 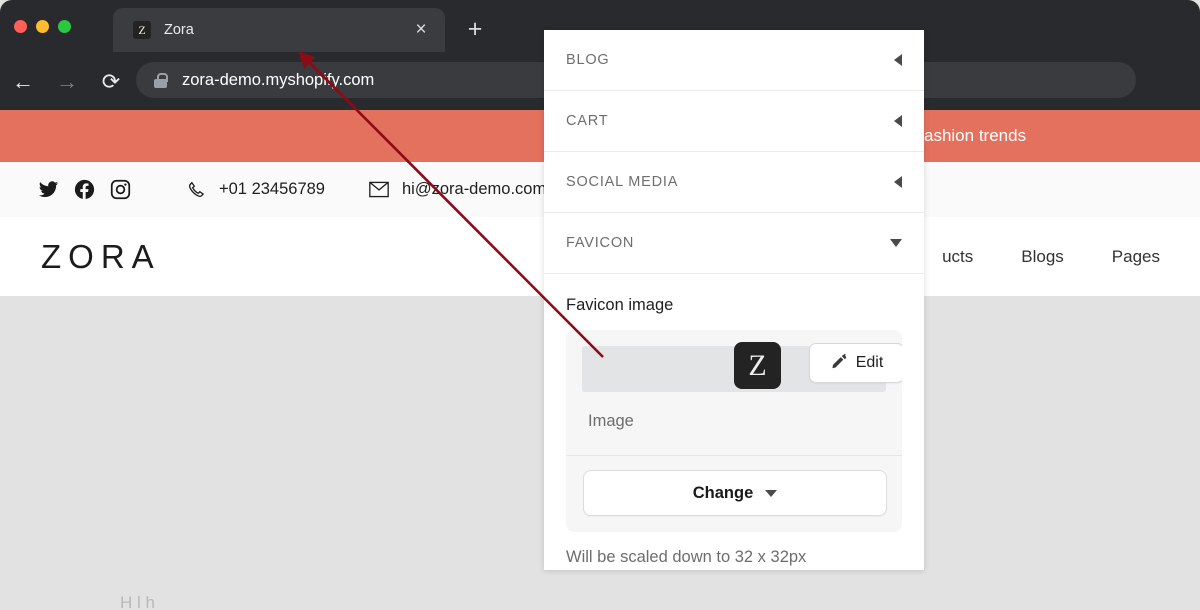 What do you see at coordinates (734, 182) in the screenshot?
I see `section-social-media: SOCIAL MEDIA` at bounding box center [734, 182].